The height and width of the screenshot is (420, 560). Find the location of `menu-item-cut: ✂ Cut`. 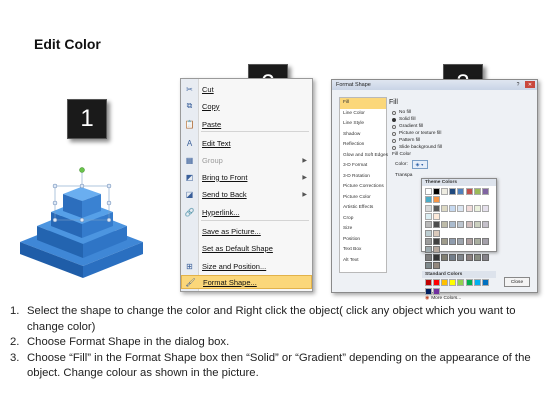

menu-item-cut: ✂ Cut is located at coordinates (246, 89).